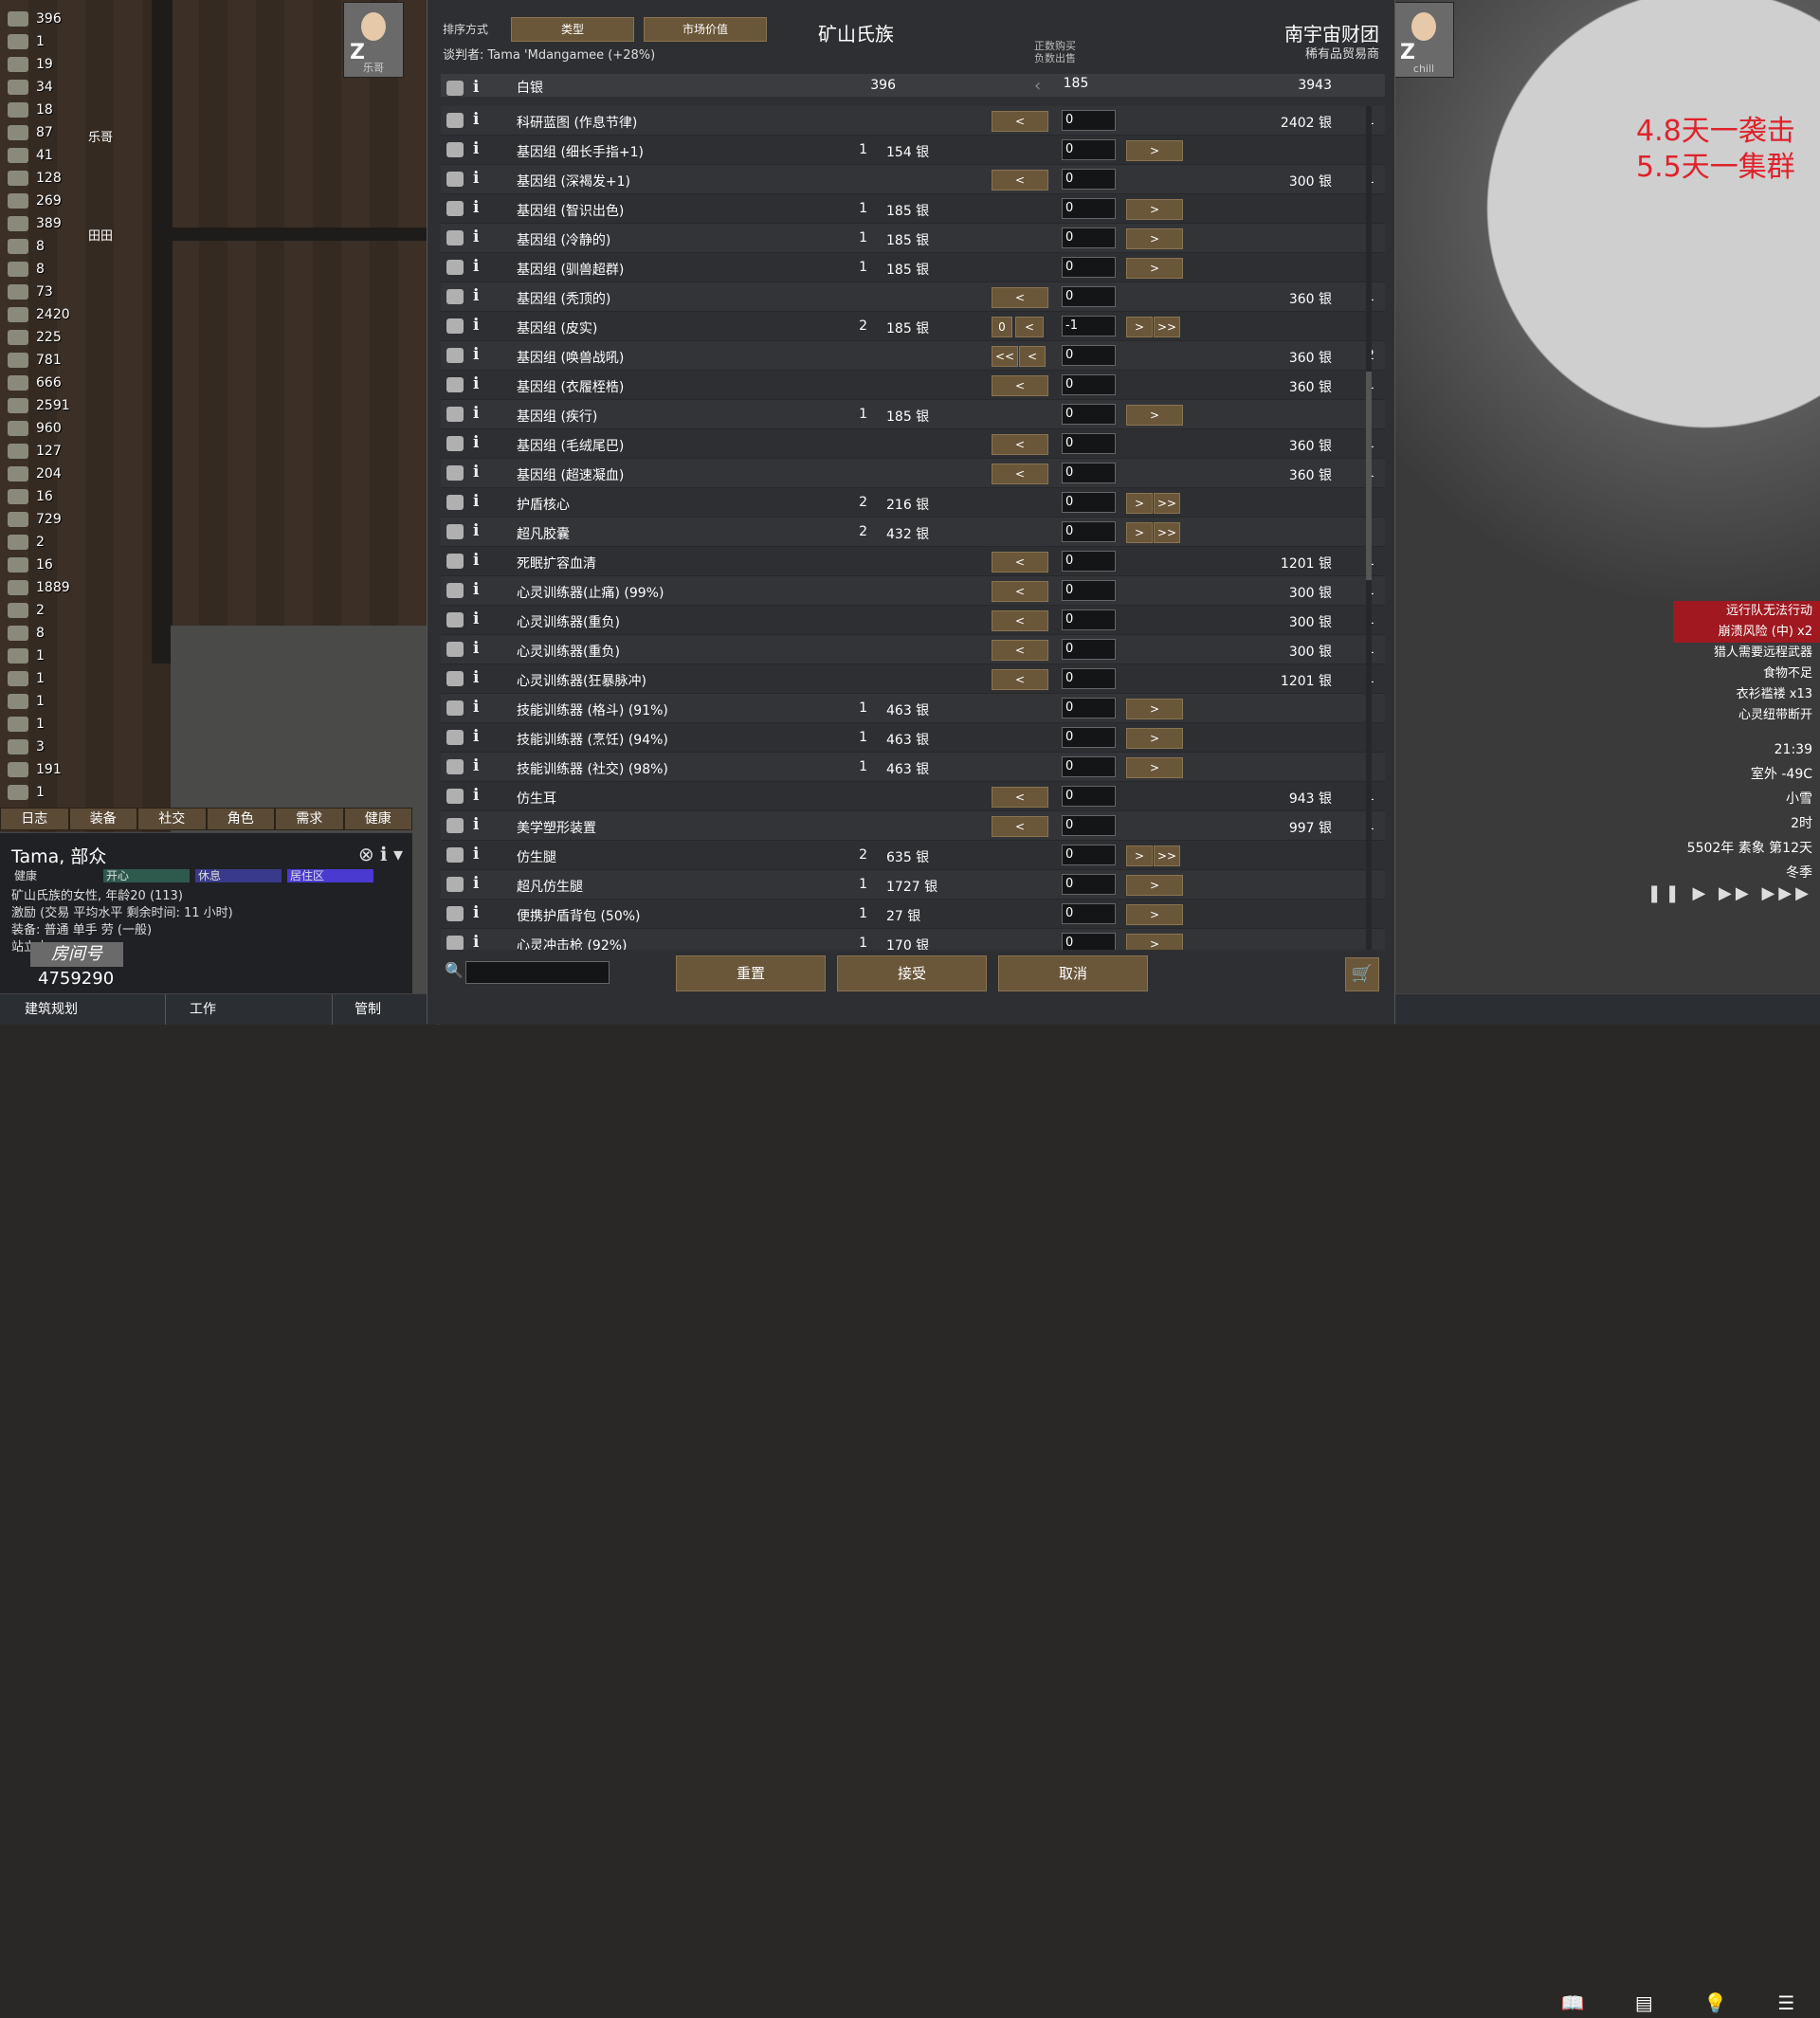  I want to click on resource-item: 18, so click(42, 110).